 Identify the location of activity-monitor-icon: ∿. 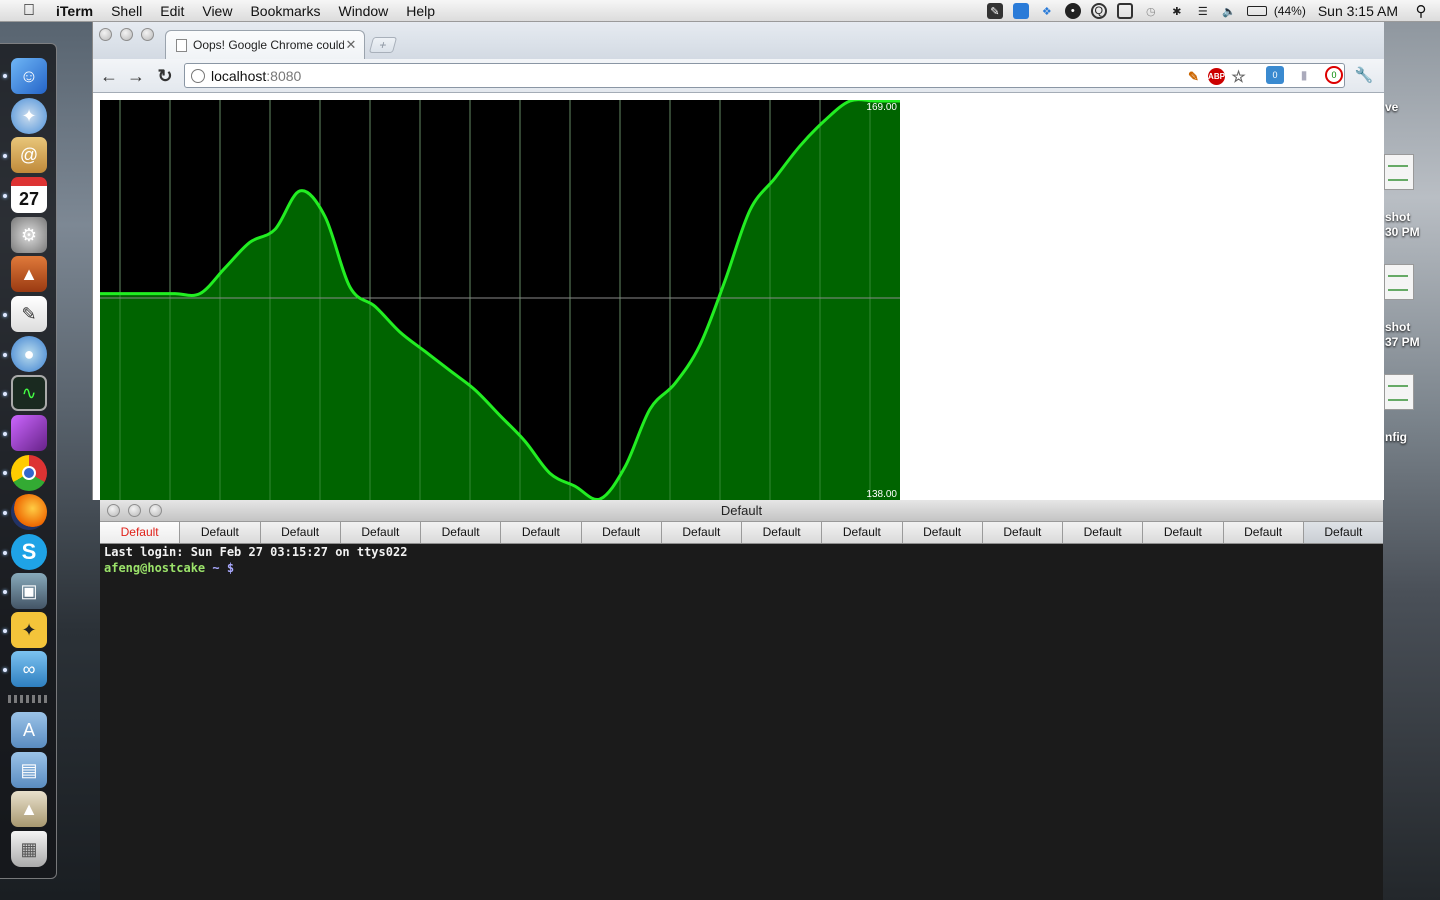
(29, 393).